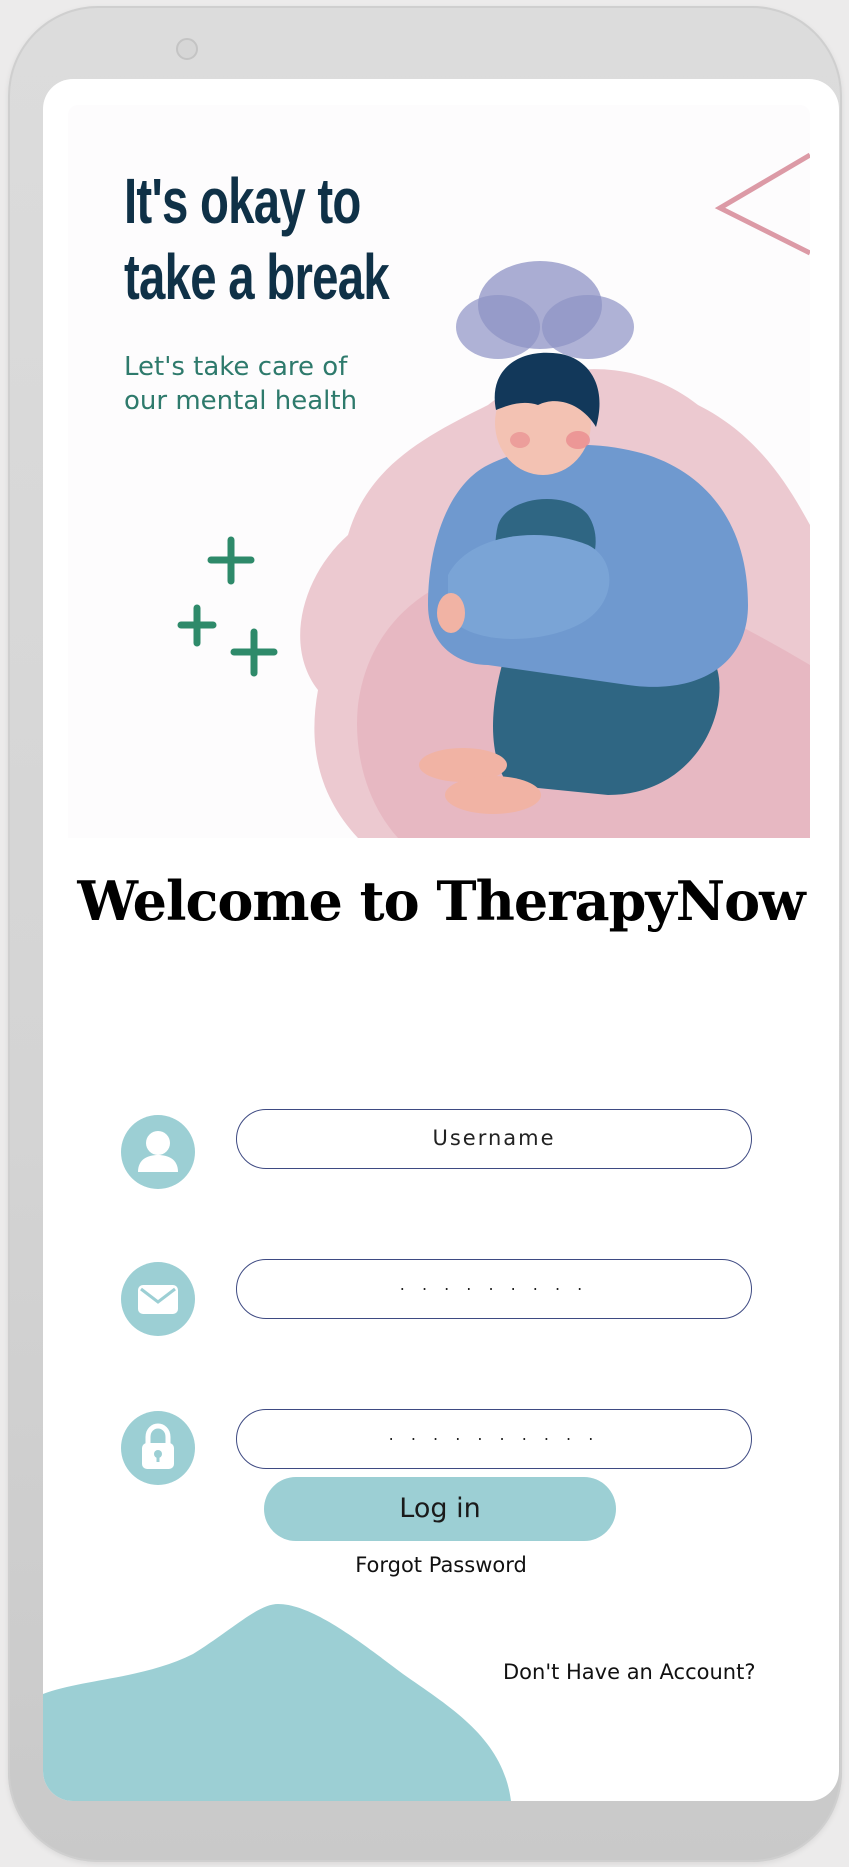 This screenshot has height=1867, width=849. Describe the element at coordinates (242, 201) in the screenshot. I see `headline-line-1: It's okay to` at that location.